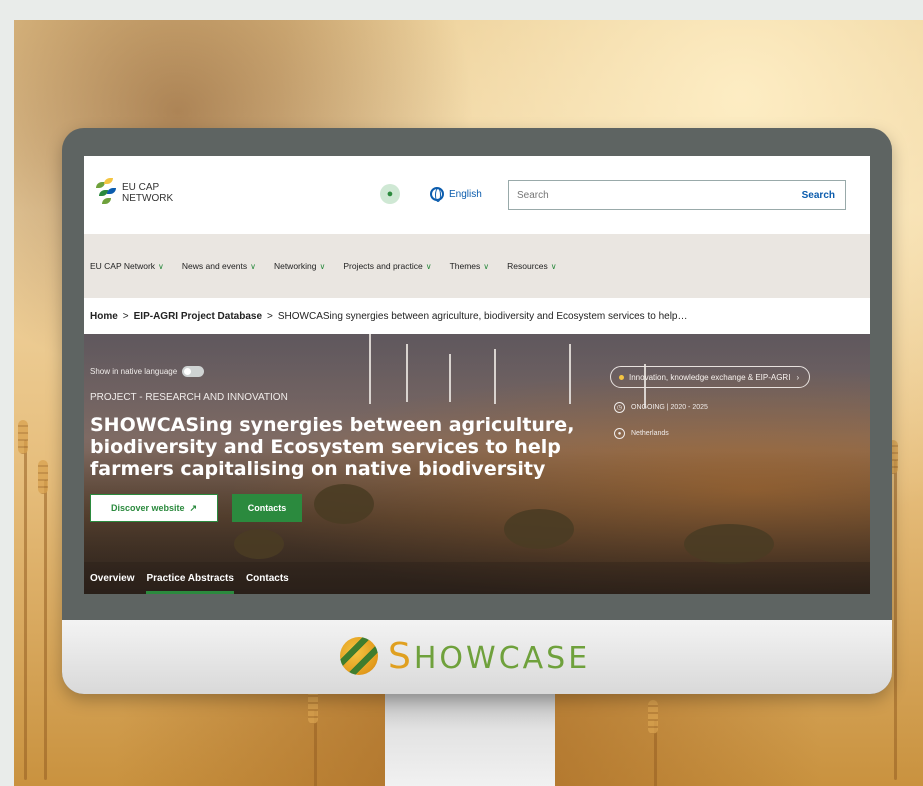 The width and height of the screenshot is (923, 786). Describe the element at coordinates (621, 377) in the screenshot. I see `tag-dot-icon` at that location.